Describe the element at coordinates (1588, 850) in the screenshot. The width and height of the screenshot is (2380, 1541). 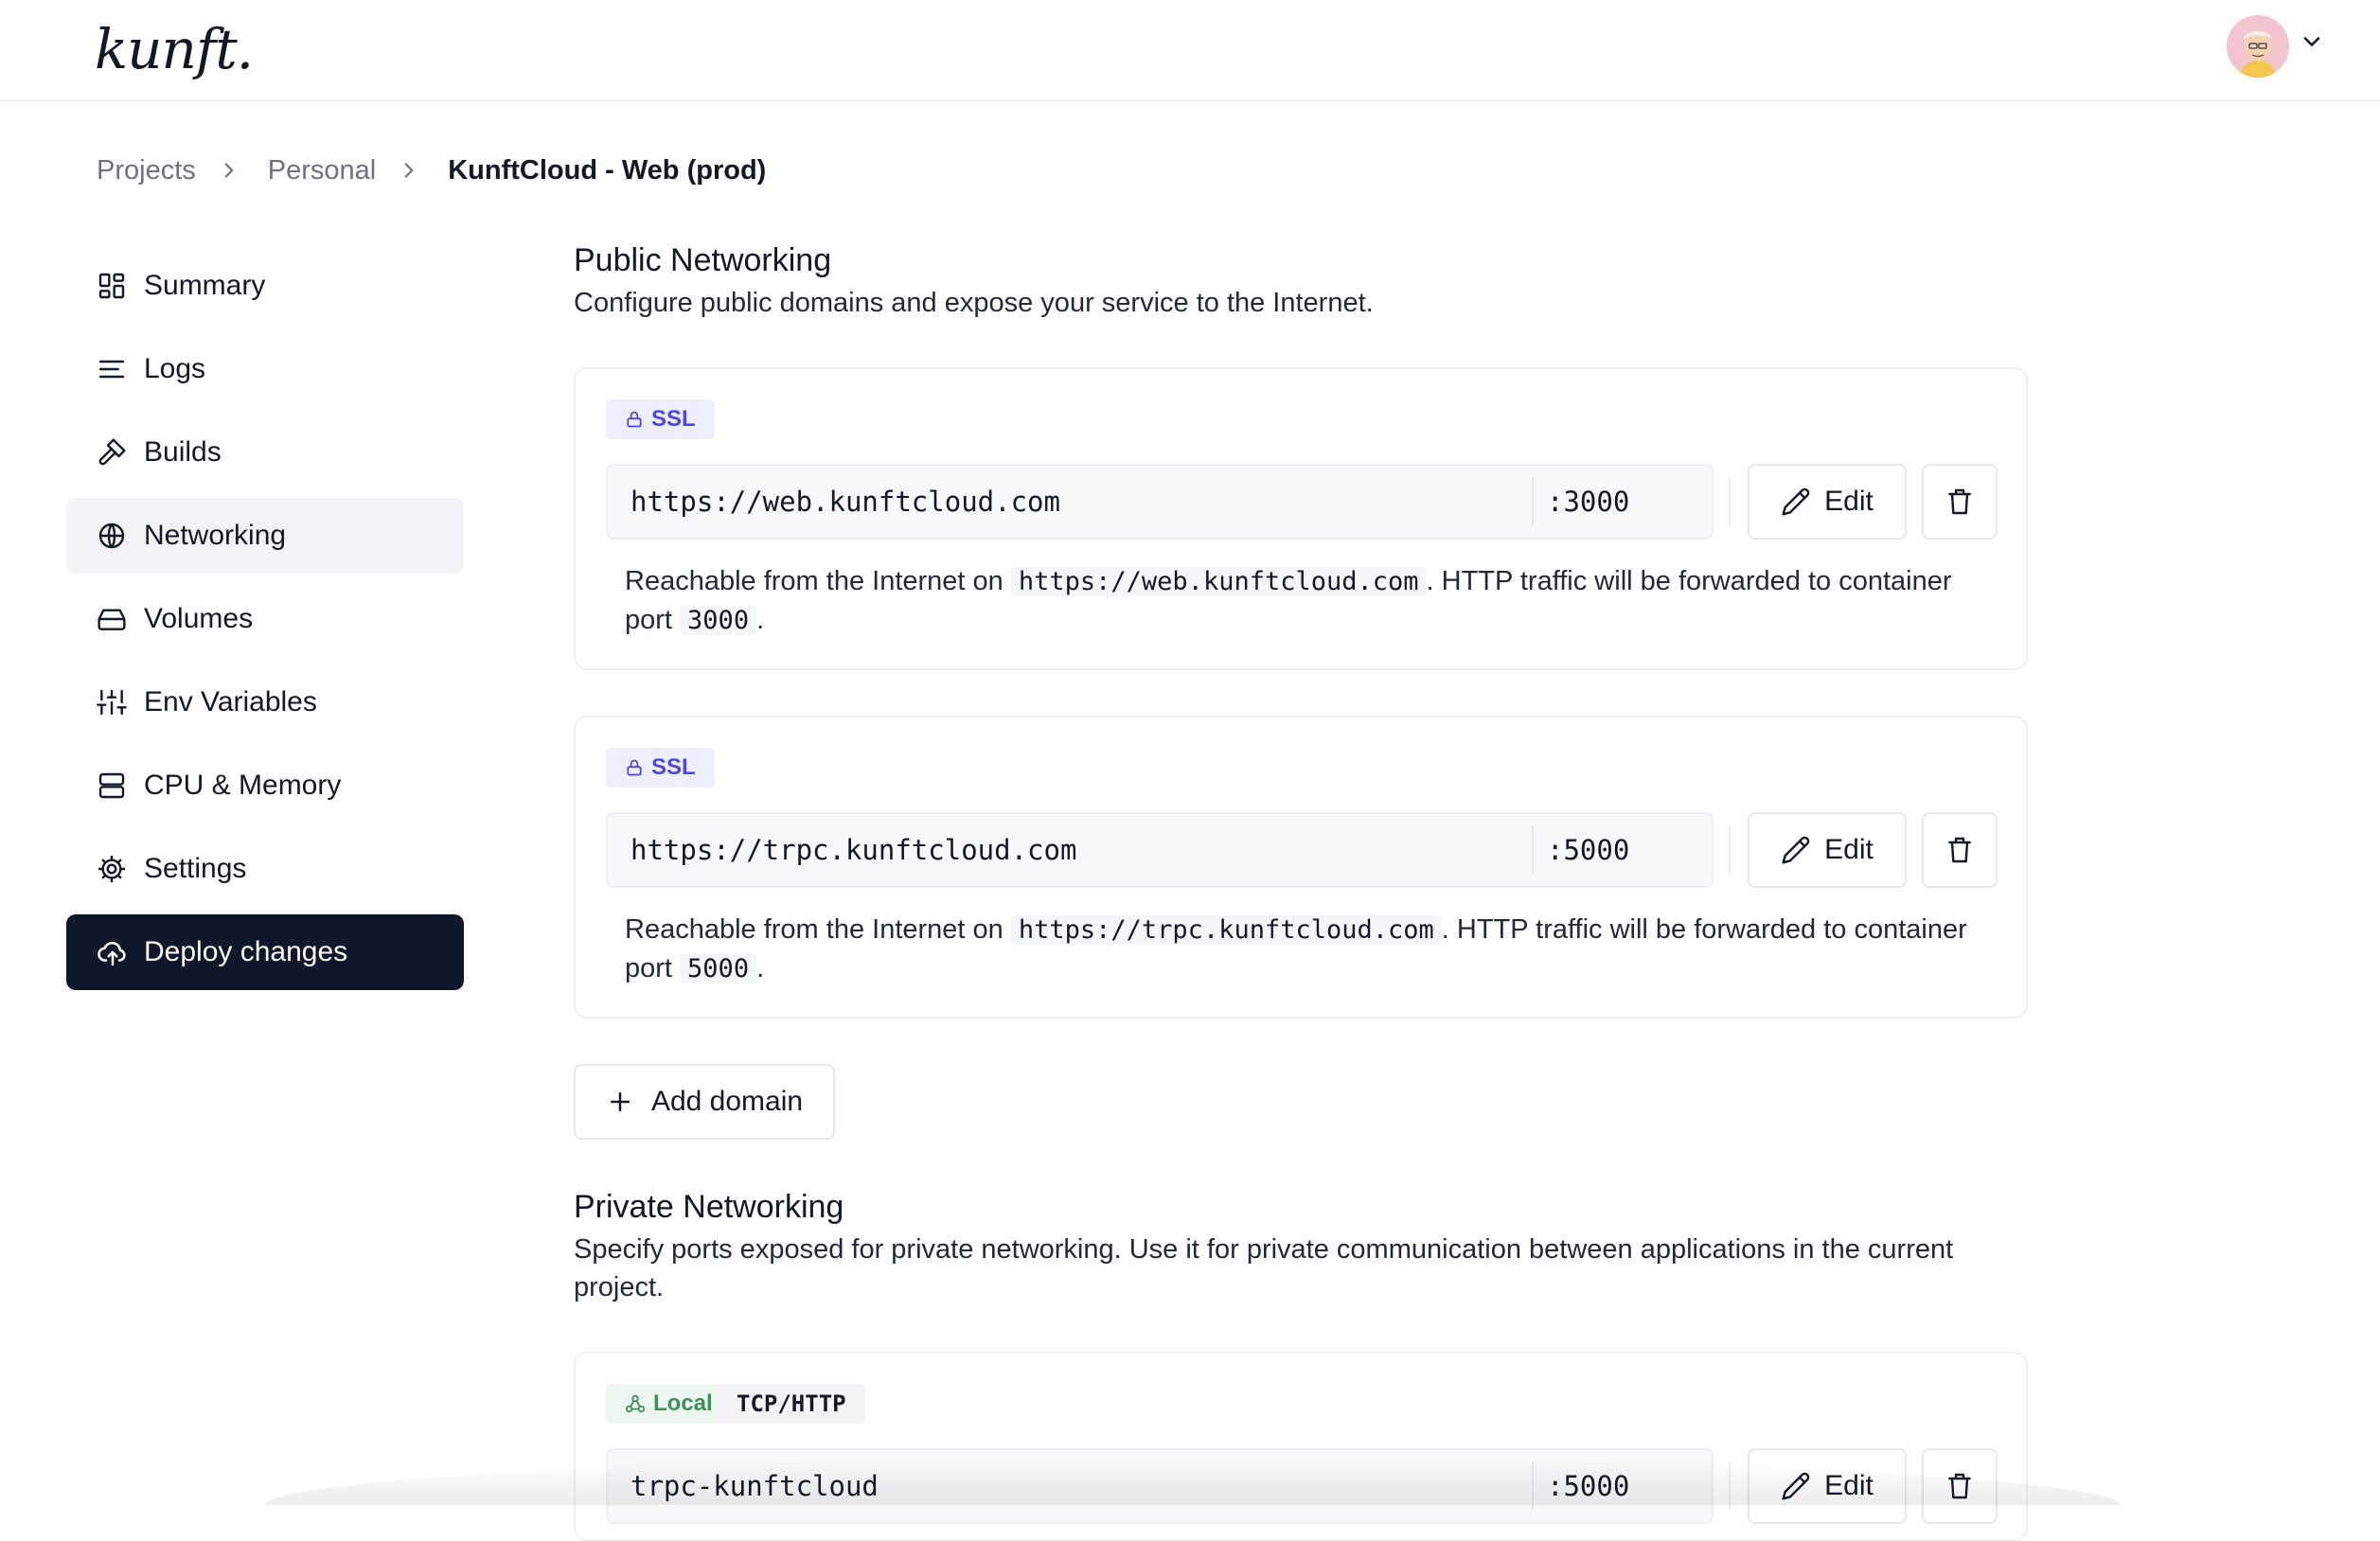
I see `domain-port: :5000` at that location.